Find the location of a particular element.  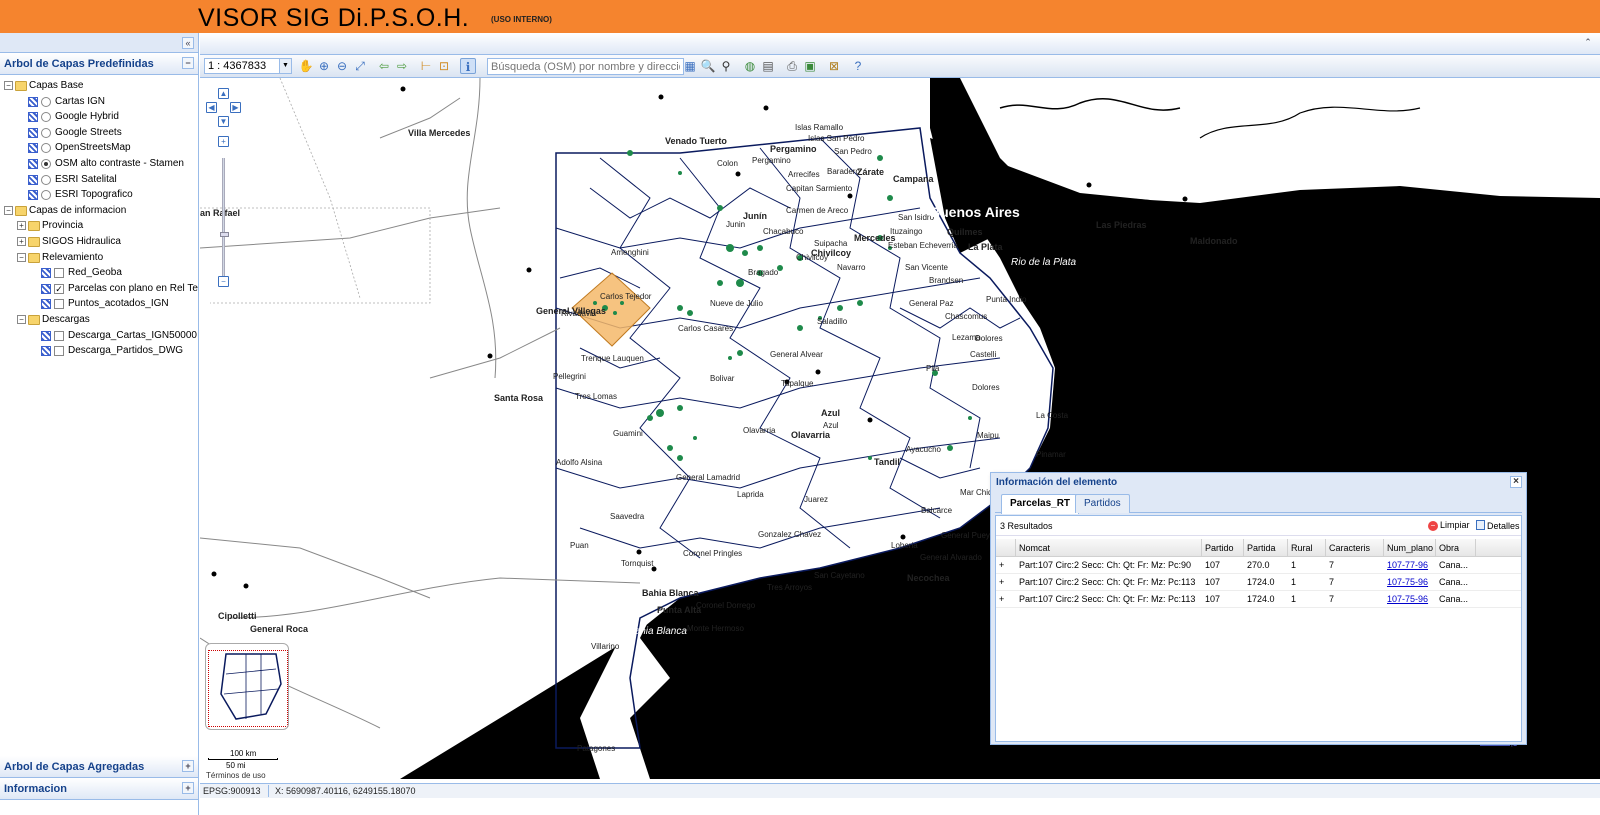

column-header: Caracteris is located at coordinates (1355, 547).